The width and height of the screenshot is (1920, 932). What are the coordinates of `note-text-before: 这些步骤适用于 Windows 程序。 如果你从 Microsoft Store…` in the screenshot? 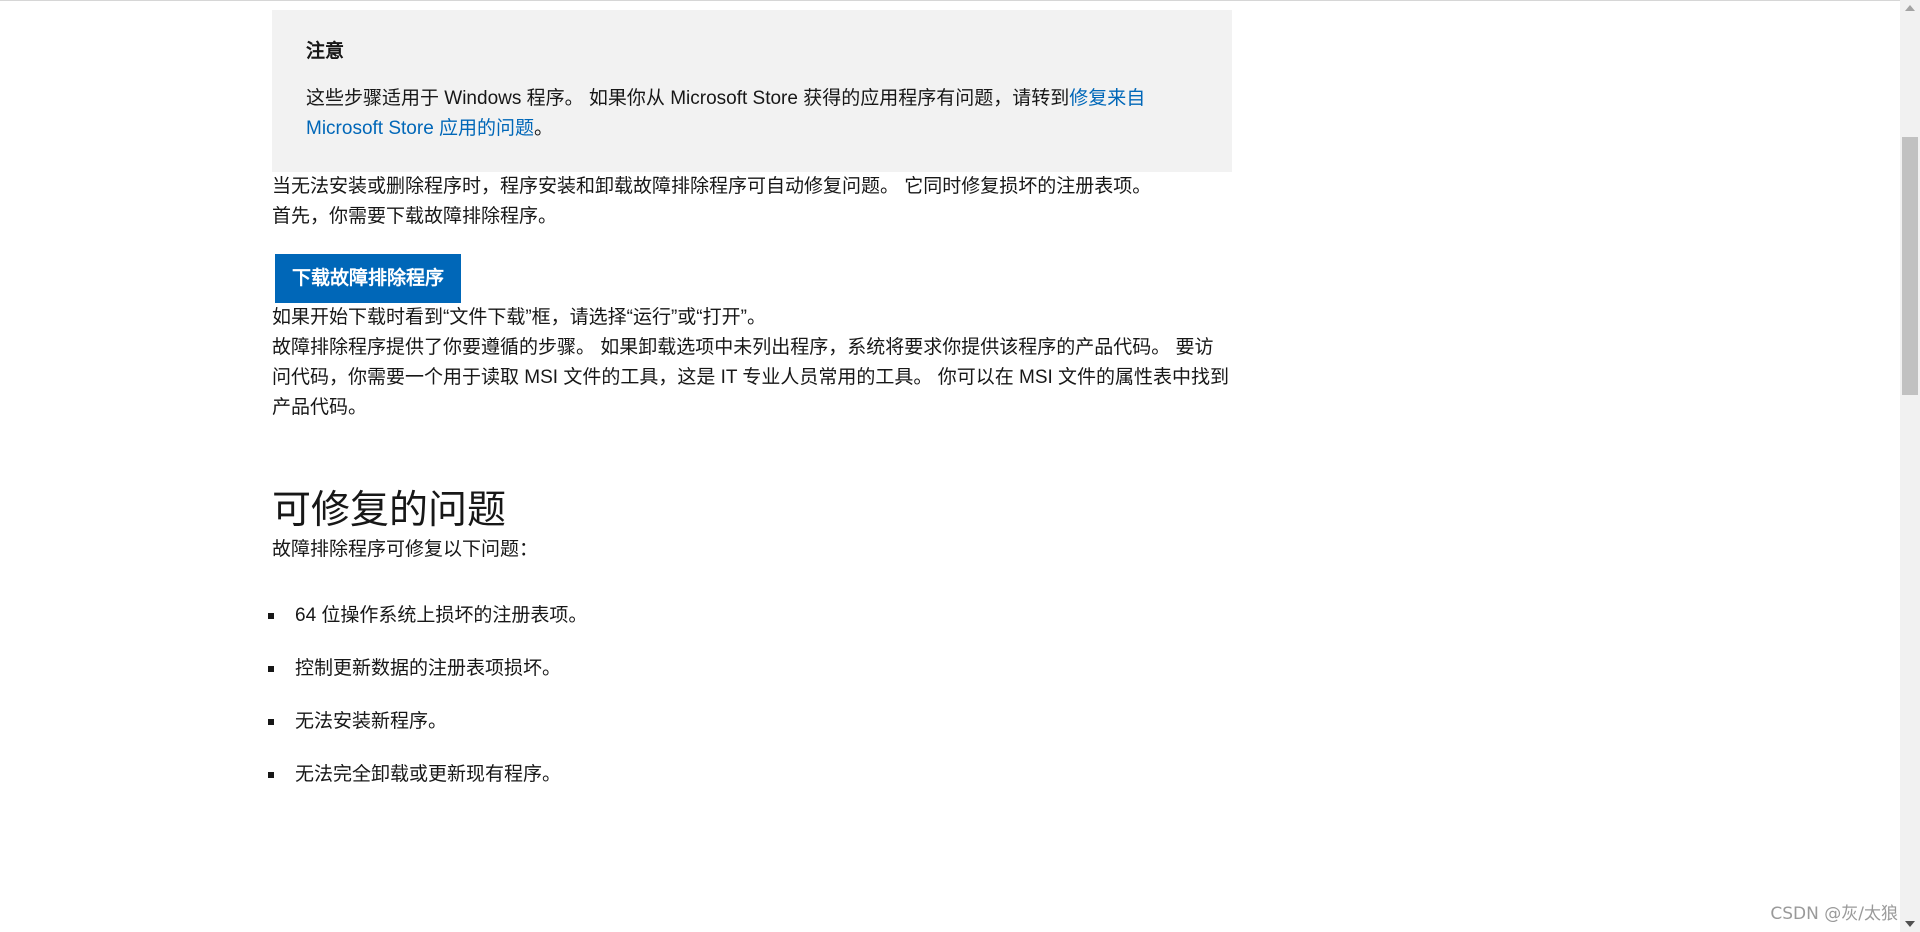 It's located at (688, 98).